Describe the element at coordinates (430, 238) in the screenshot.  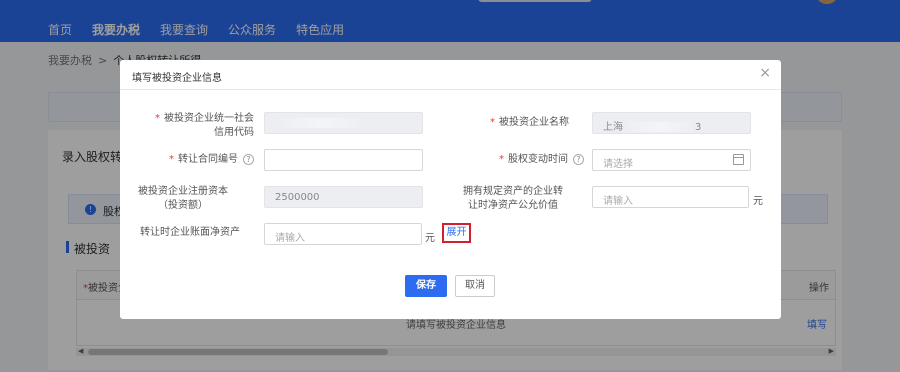
I see `book-net-assets-unit: 元` at that location.